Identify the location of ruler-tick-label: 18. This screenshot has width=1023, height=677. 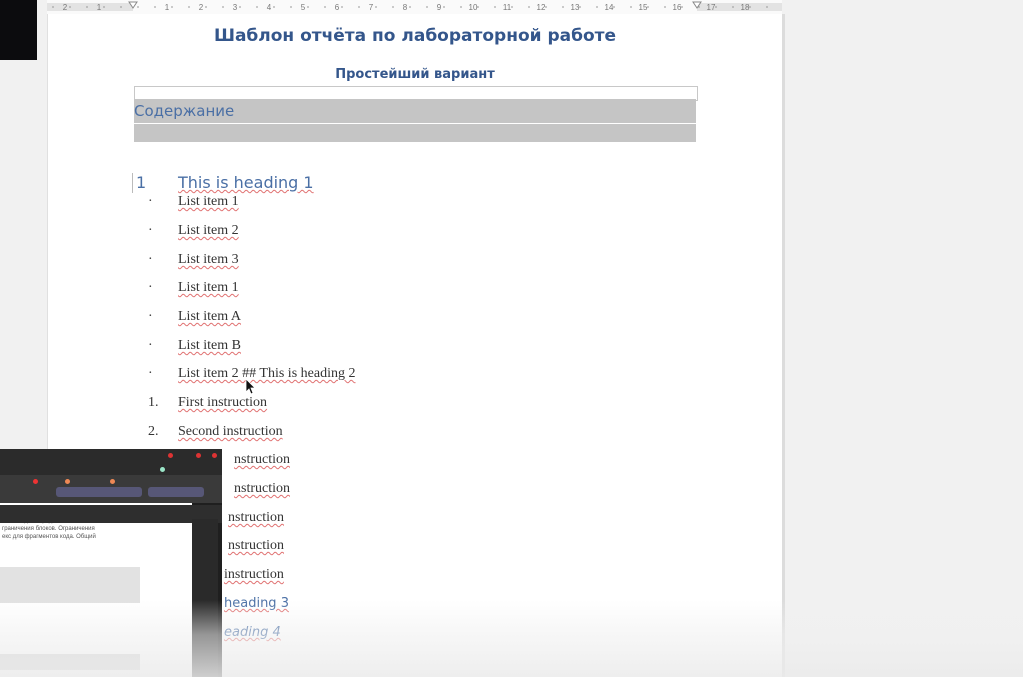
(745, 7).